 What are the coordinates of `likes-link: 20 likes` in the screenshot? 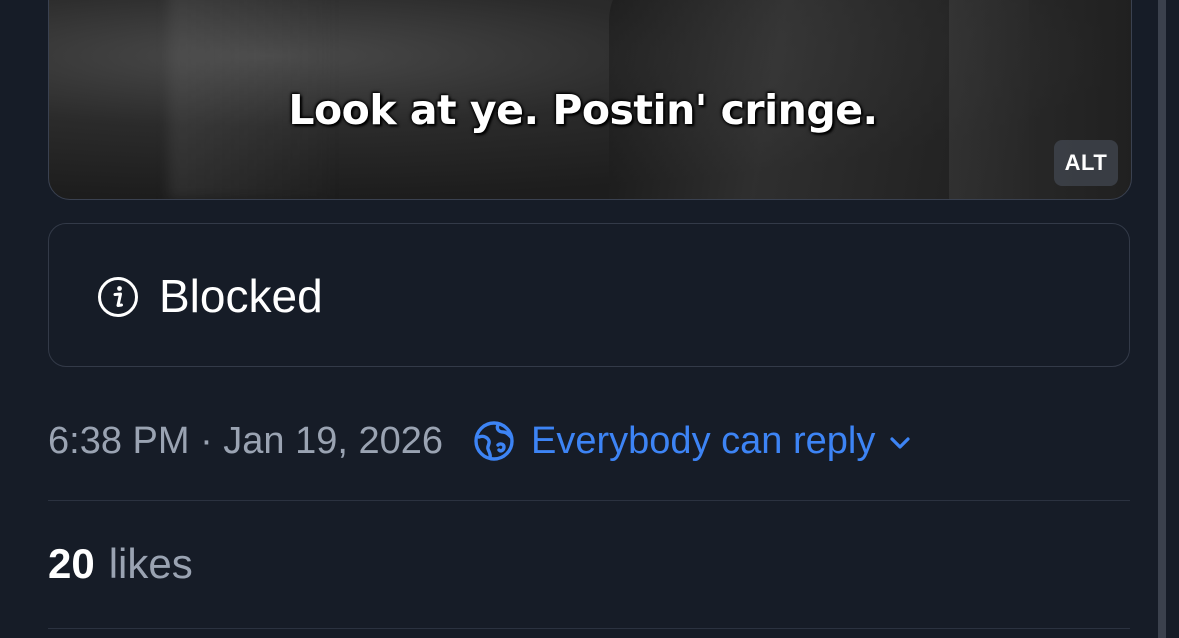 It's located at (120, 565).